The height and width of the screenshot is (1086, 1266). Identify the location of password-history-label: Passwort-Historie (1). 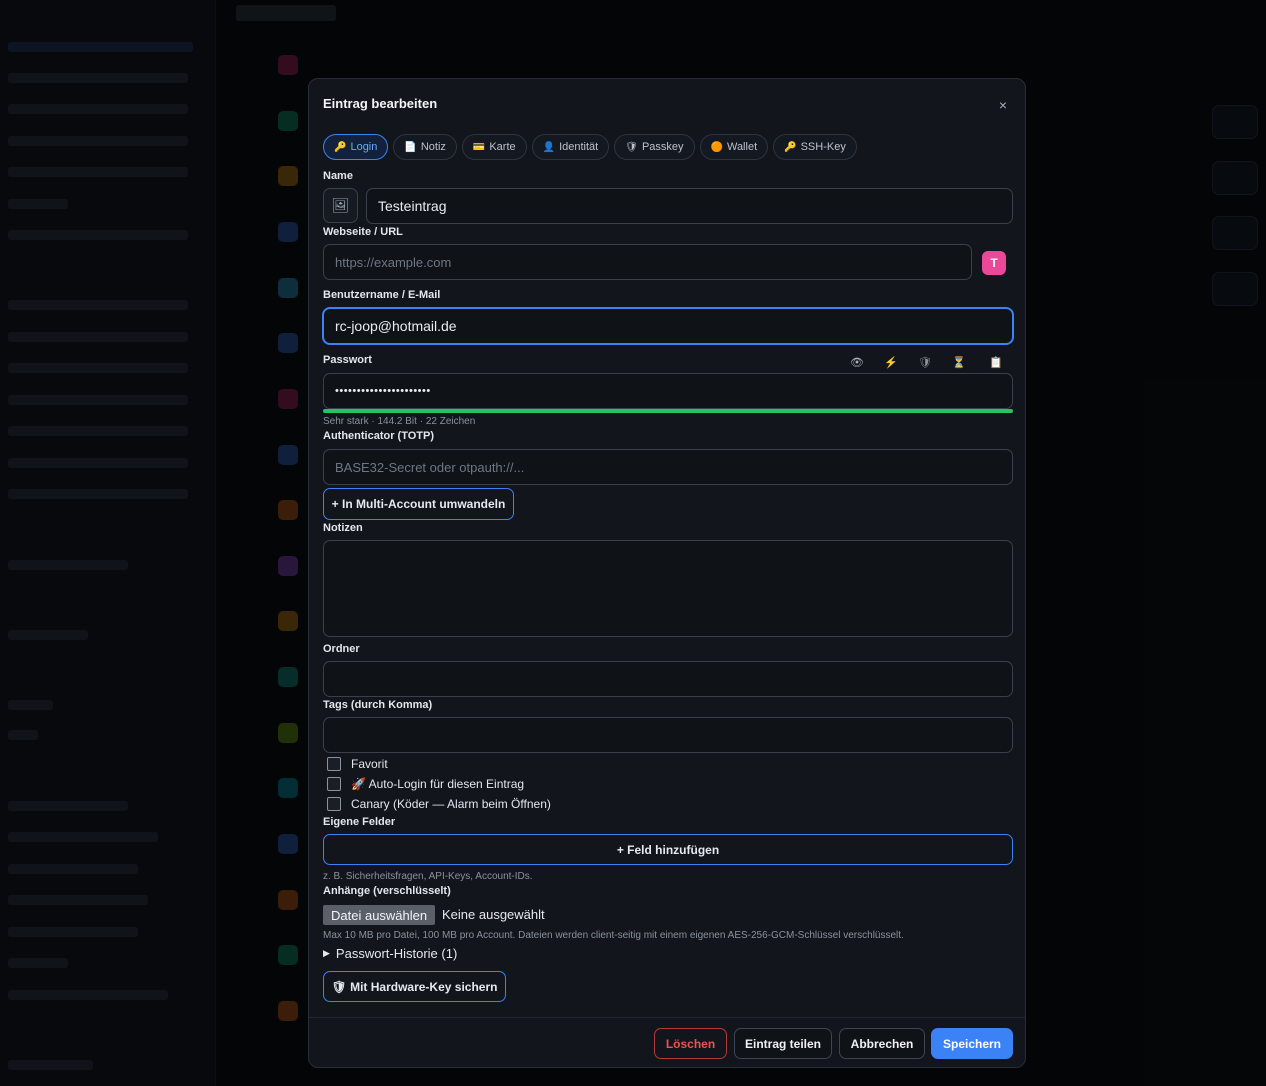
(396, 953).